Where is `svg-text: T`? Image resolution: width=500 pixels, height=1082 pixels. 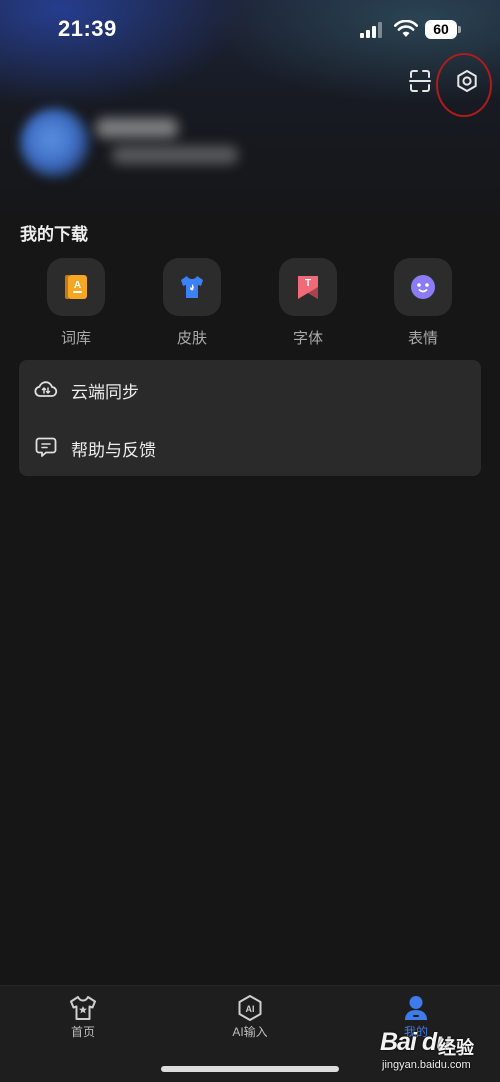
svg-text: T is located at coordinates (308, 283).